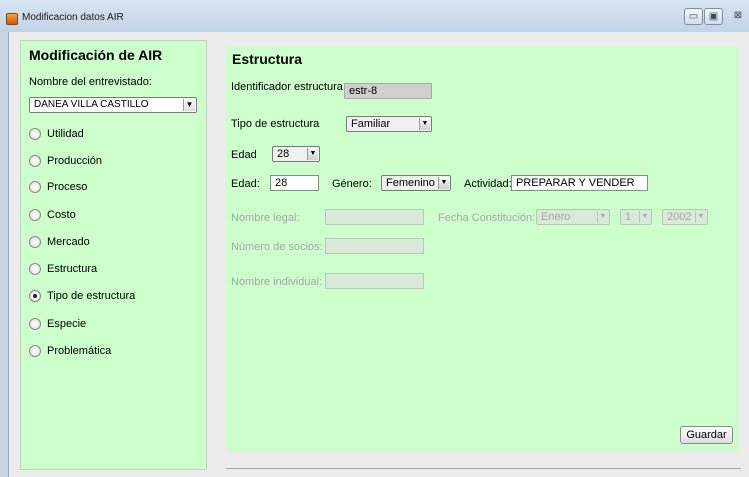 This screenshot has height=477, width=749. What do you see at coordinates (371, 124) in the screenshot?
I see `structure-type-value: Familiar` at bounding box center [371, 124].